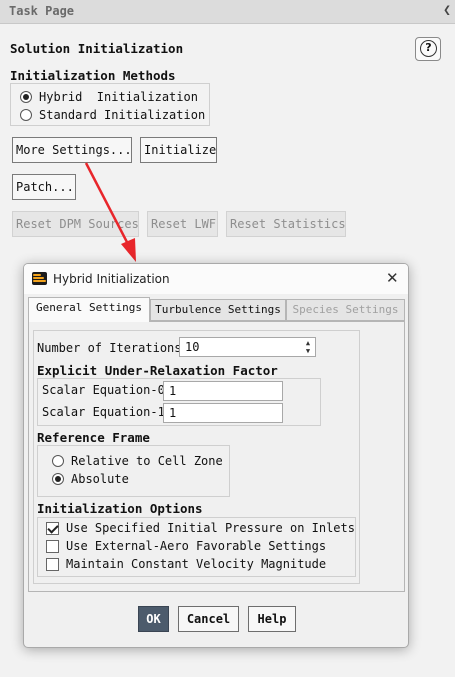 The image size is (455, 677). Describe the element at coordinates (100, 479) in the screenshot. I see `absolute-label: Absolute` at that location.